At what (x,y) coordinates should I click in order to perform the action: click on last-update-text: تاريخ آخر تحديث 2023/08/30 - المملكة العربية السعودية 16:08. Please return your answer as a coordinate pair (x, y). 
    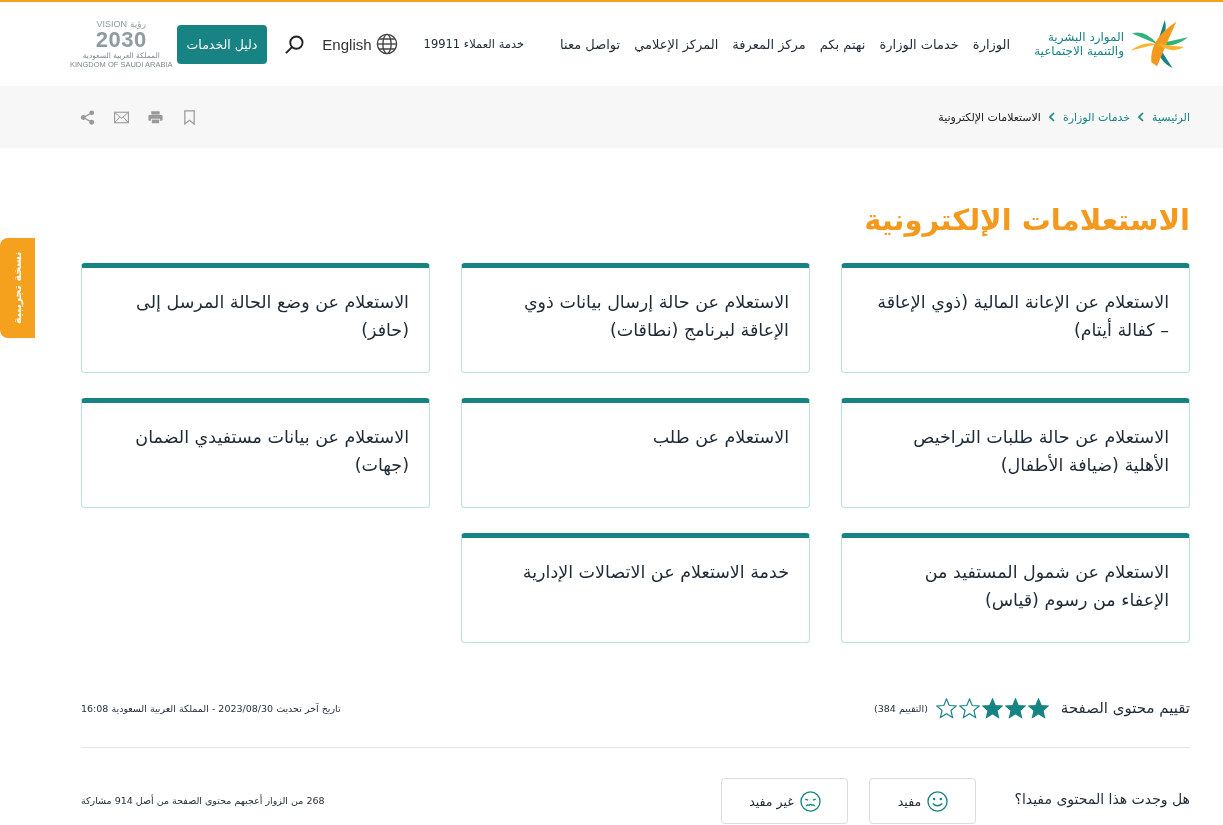
    Looking at the image, I should click on (211, 708).